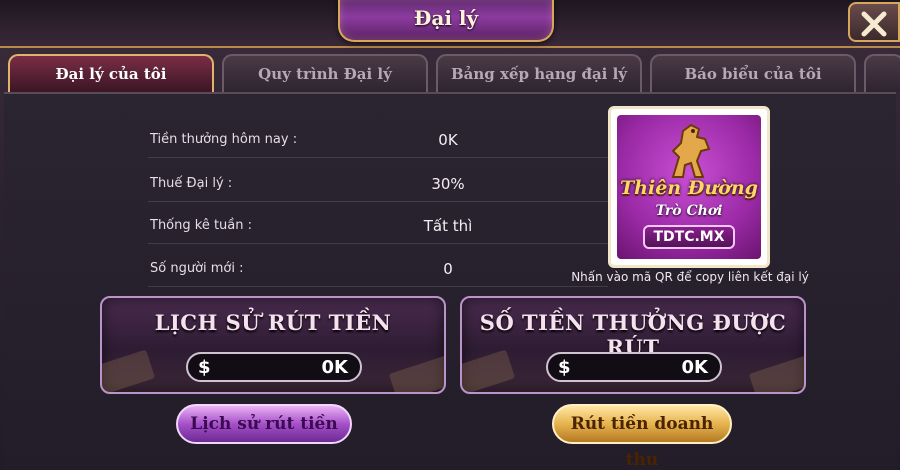 Image resolution: width=900 pixels, height=470 pixels. What do you see at coordinates (882, 73) in the screenshot?
I see `tab-more` at bounding box center [882, 73].